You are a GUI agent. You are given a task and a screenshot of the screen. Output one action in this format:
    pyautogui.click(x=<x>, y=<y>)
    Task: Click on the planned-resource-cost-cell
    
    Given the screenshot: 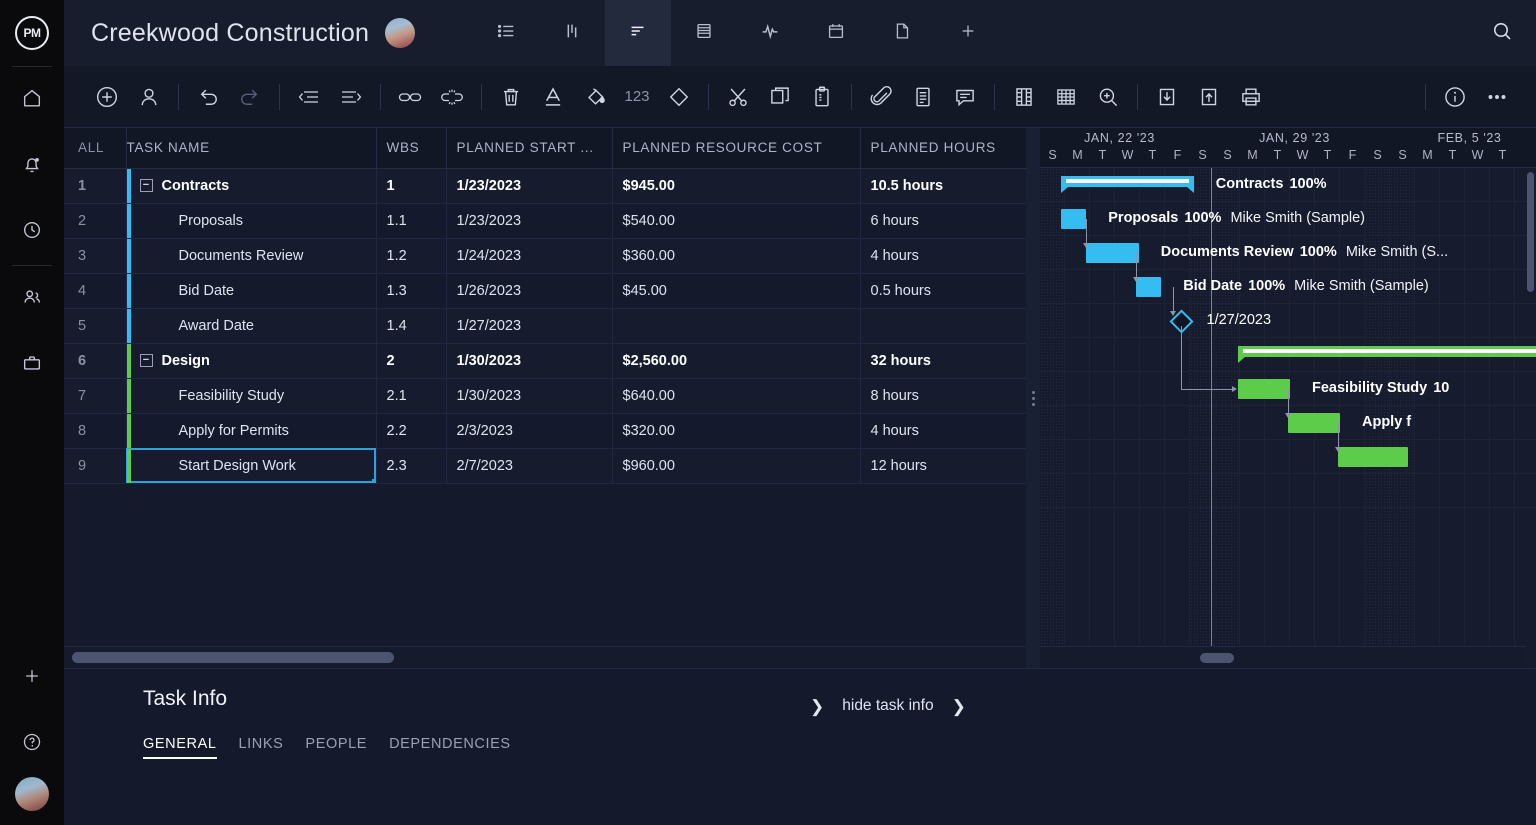 What is the action you would take?
    pyautogui.click(x=736, y=326)
    